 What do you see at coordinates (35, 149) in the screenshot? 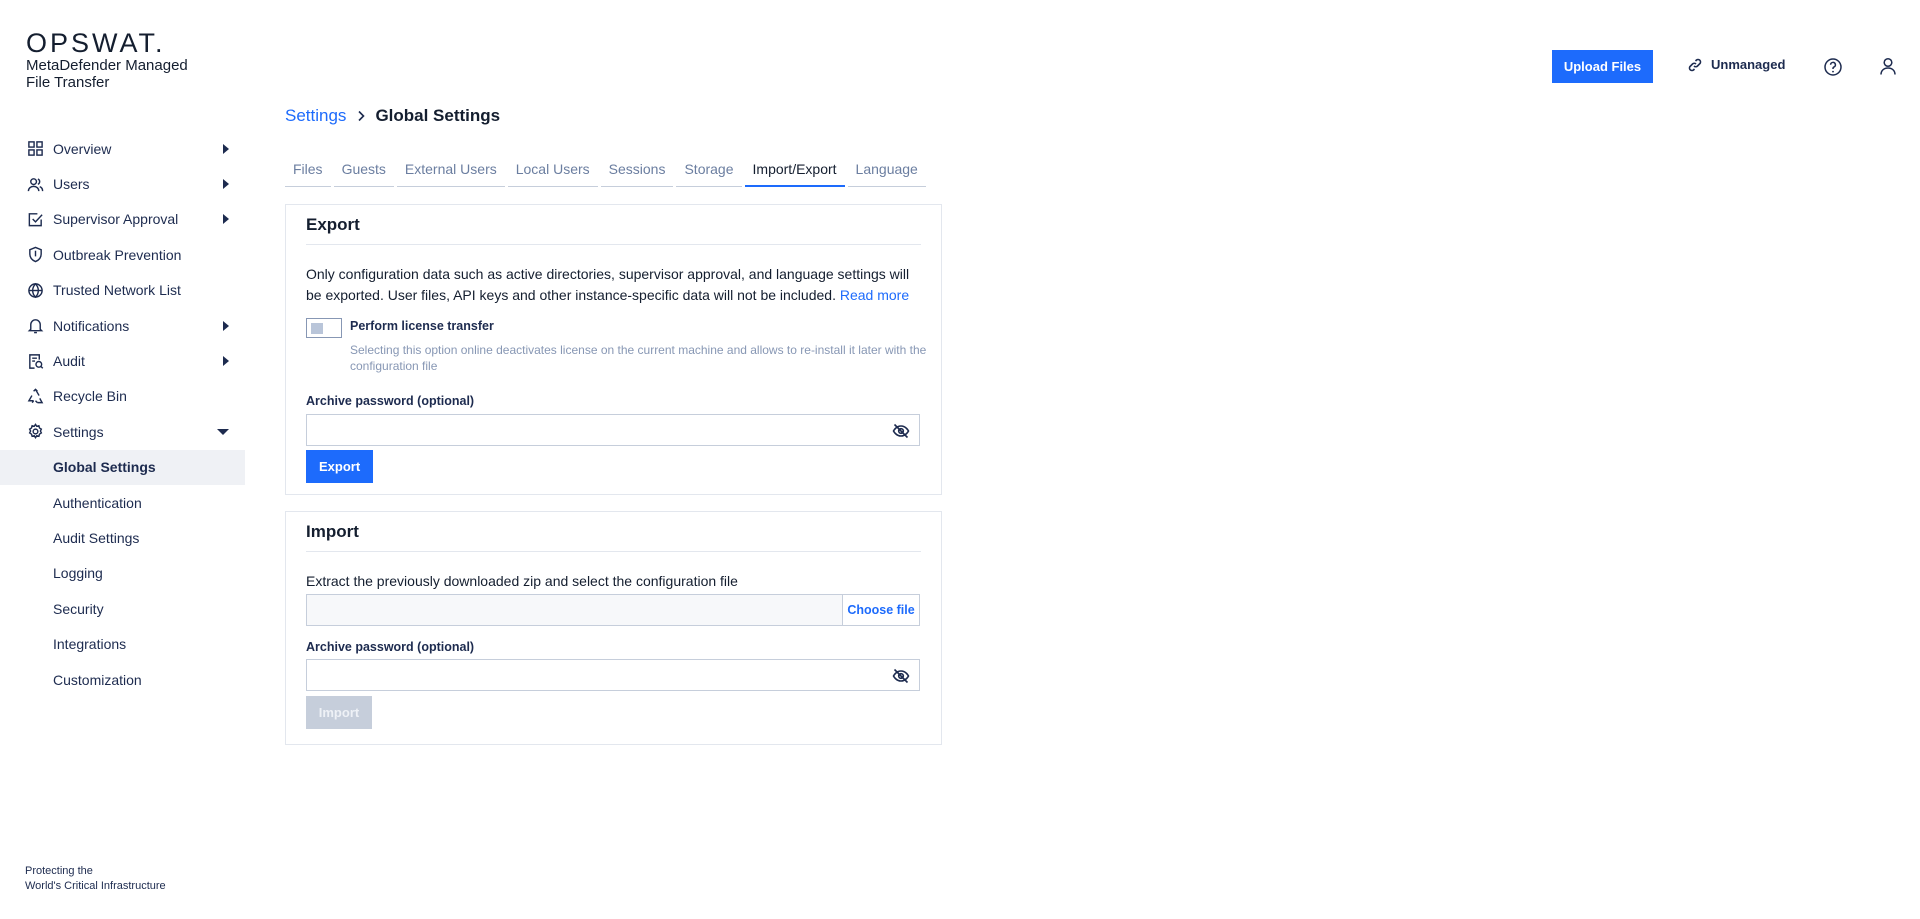
I see `grid-icon` at bounding box center [35, 149].